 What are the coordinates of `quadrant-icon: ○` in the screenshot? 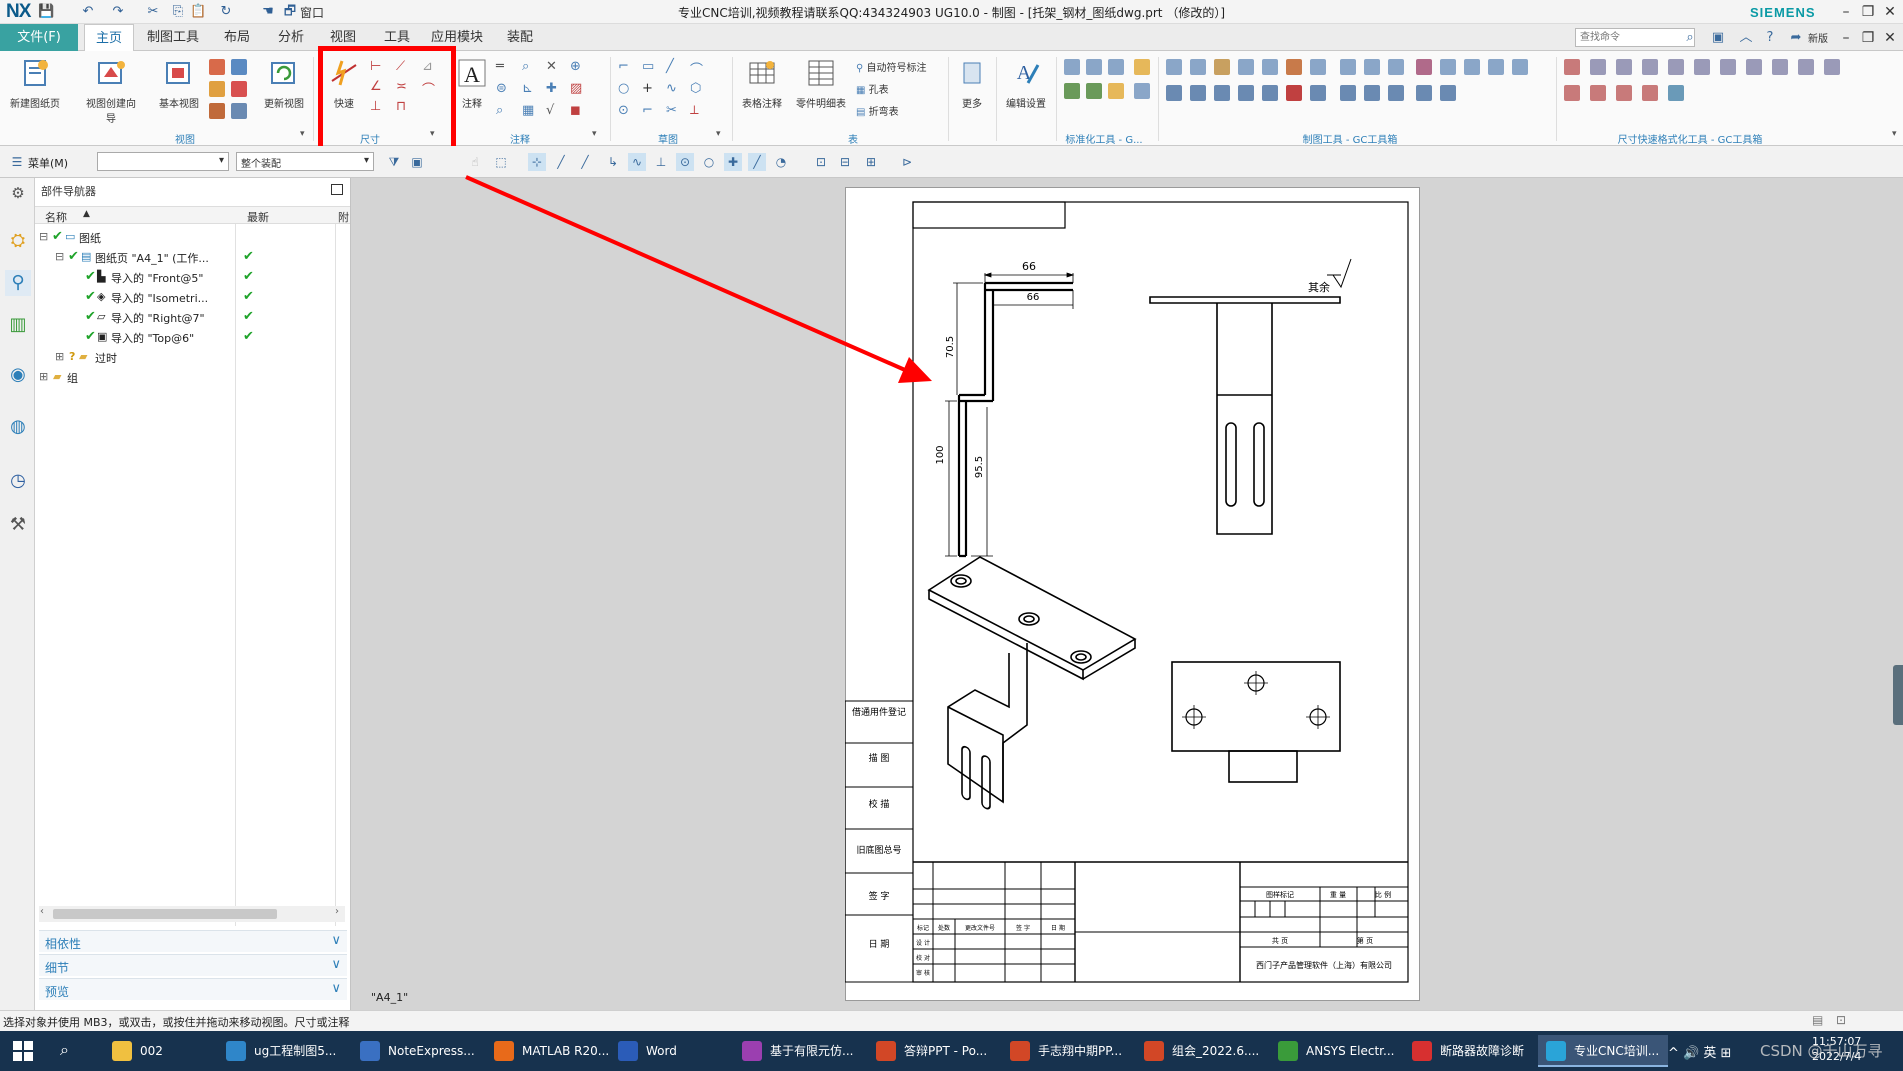 It's located at (709, 162).